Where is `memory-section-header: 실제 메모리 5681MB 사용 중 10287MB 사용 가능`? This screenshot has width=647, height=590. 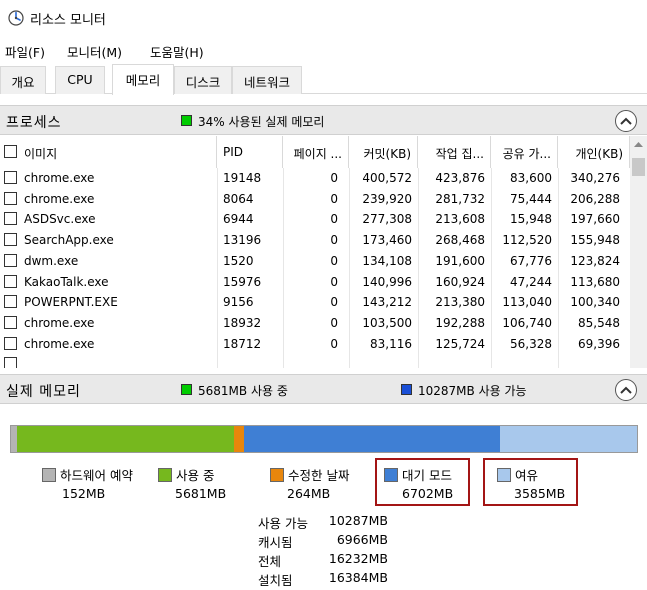
memory-section-header: 실제 메모리 5681MB 사용 중 10287MB 사용 가능 is located at coordinates (323, 389).